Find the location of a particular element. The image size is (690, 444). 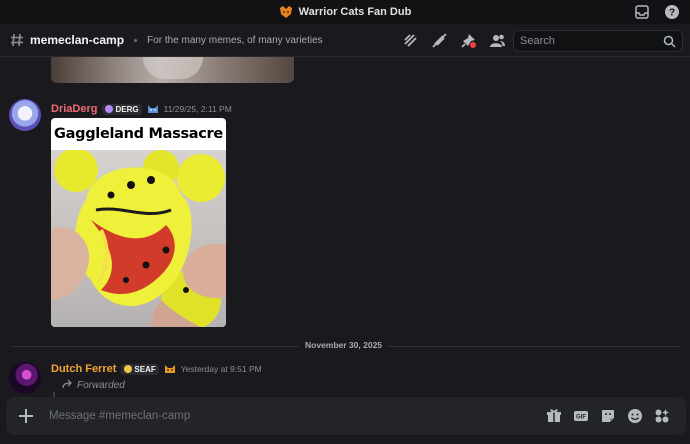

gif-icon: GIF is located at coordinates (581, 416).